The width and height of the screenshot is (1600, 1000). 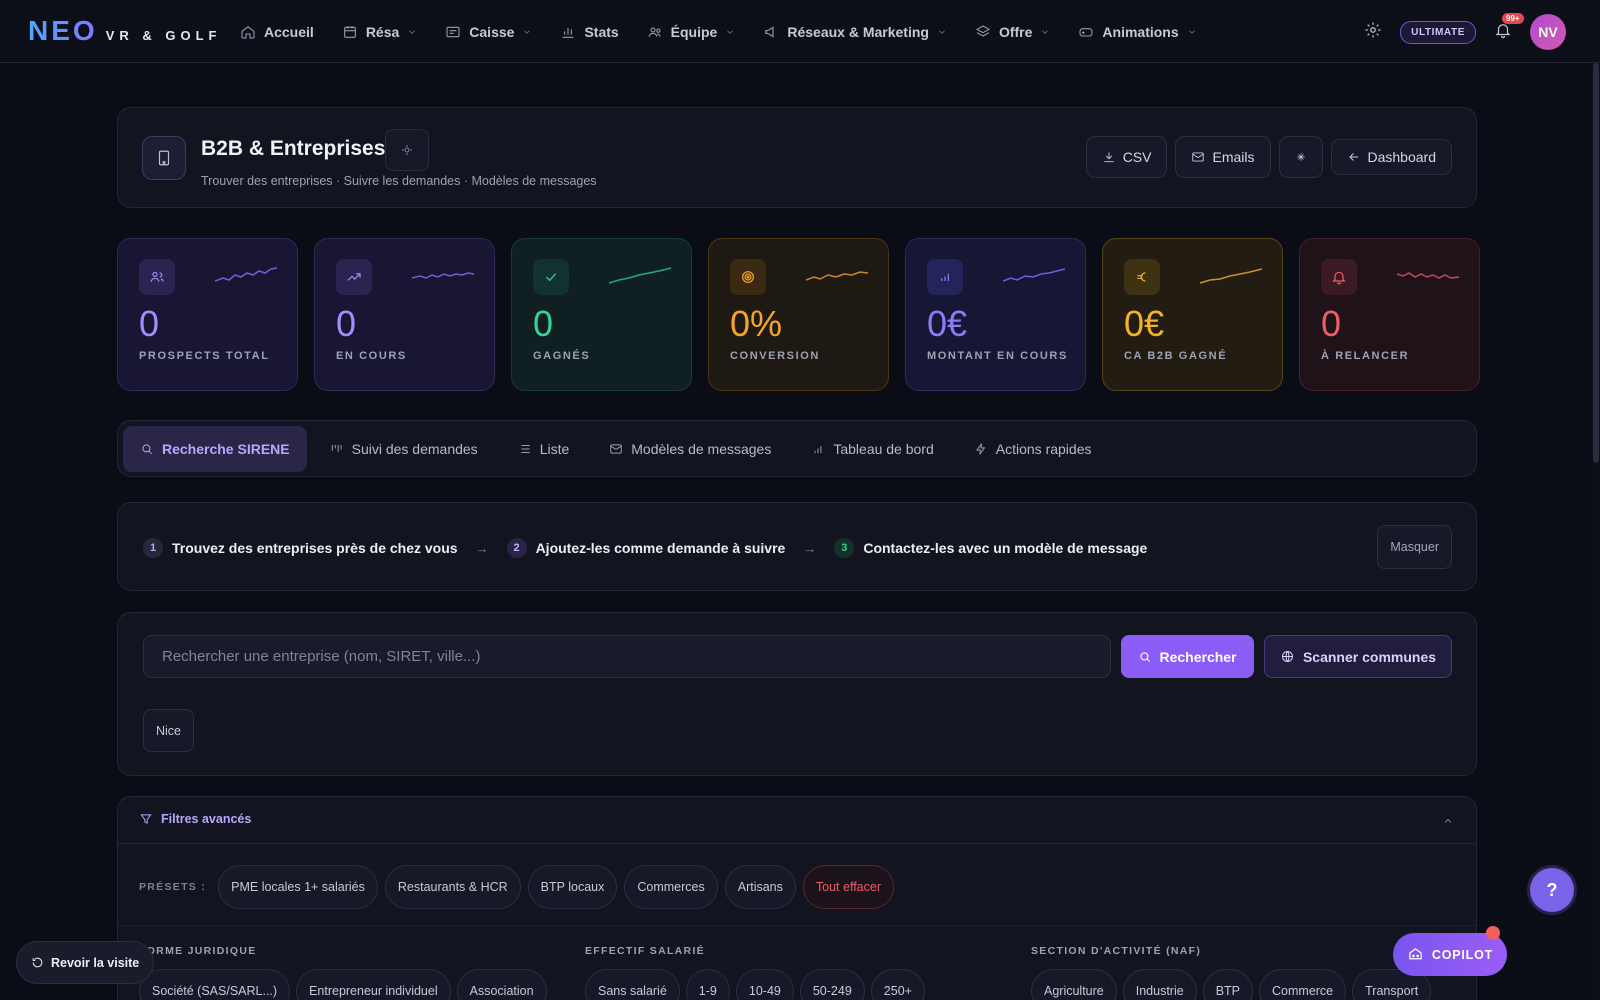 What do you see at coordinates (1448, 823) in the screenshot?
I see `collapse-filters-button` at bounding box center [1448, 823].